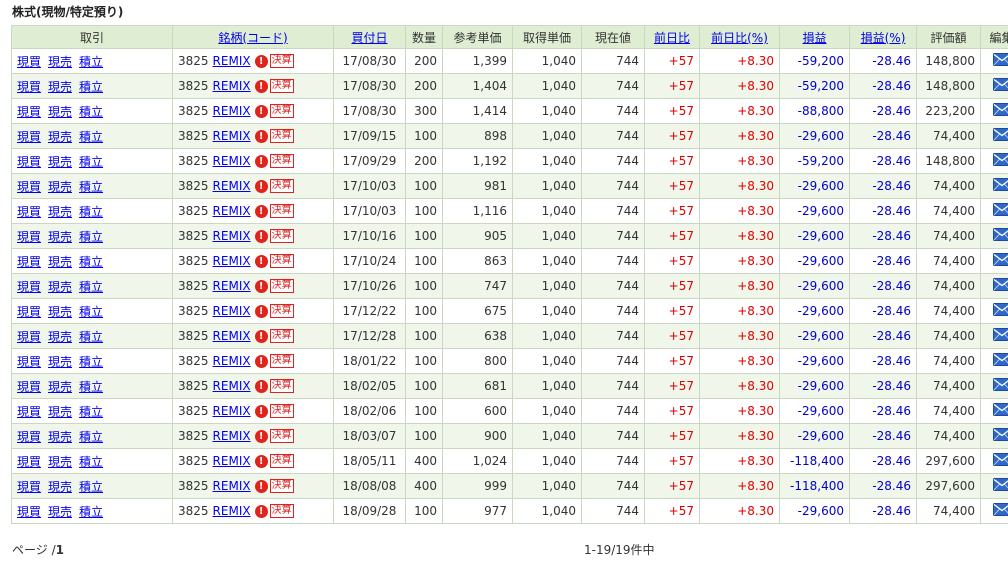 This screenshot has height=564, width=1008. What do you see at coordinates (814, 38) in the screenshot?
I see `sort-soneki-link: 損益` at bounding box center [814, 38].